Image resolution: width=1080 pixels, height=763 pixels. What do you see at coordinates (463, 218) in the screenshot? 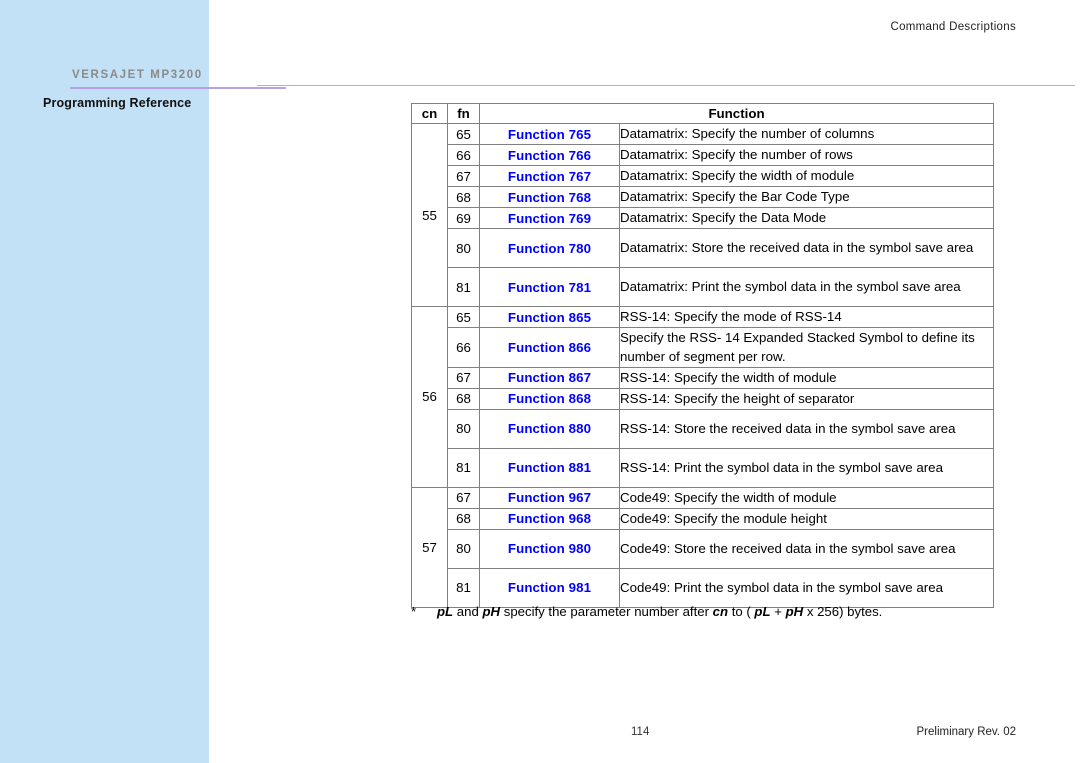
I see `cell-fn: 69` at bounding box center [463, 218].